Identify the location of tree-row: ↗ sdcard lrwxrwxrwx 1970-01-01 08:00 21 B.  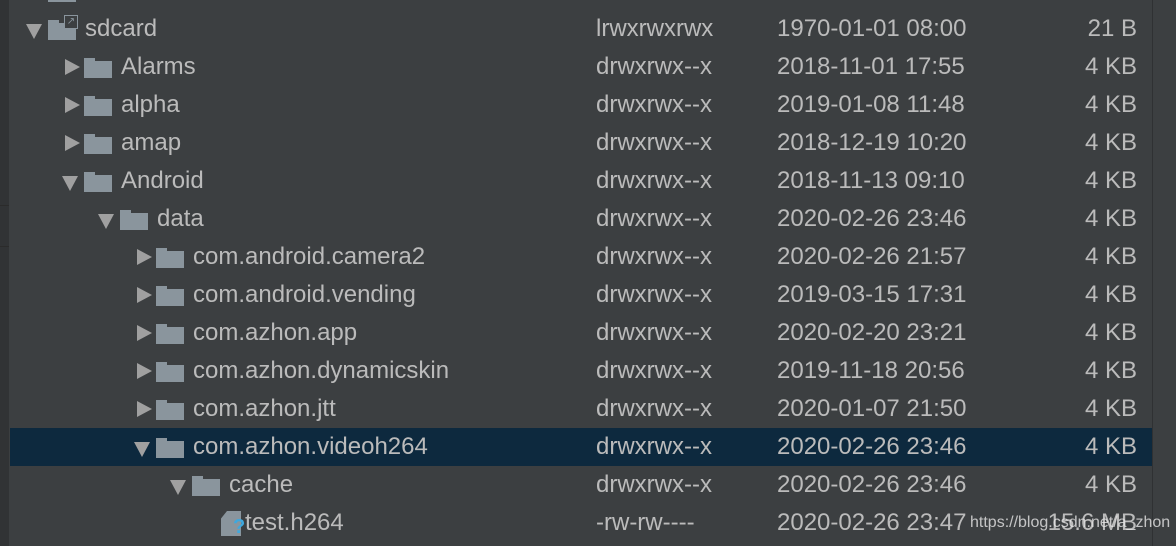
(581, 29).